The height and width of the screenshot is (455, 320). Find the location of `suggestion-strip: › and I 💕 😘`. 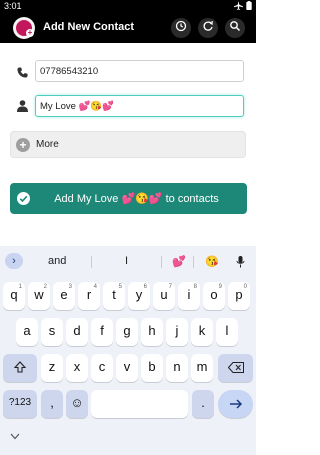

suggestion-strip: › and I 💕 😘 is located at coordinates (128, 261).